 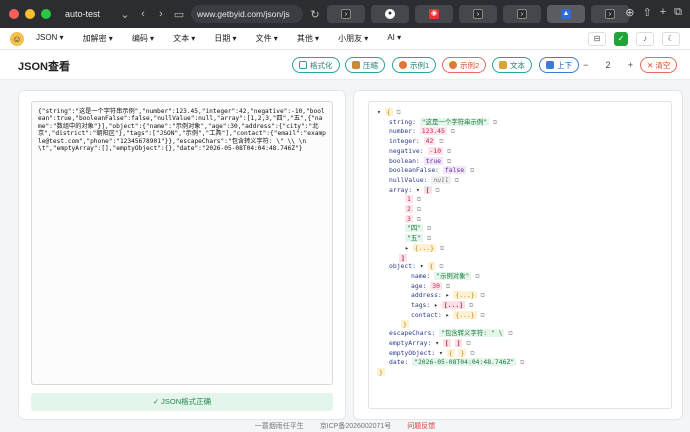 I want to click on example2-button: 示例2, so click(x=464, y=65).